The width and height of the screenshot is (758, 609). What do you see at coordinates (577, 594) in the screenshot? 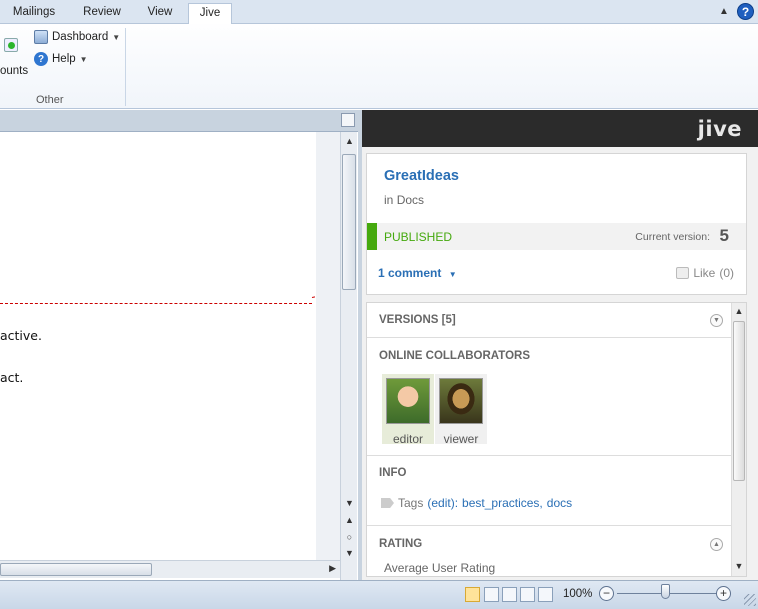
I see `zoom-level: 100%` at bounding box center [577, 594].